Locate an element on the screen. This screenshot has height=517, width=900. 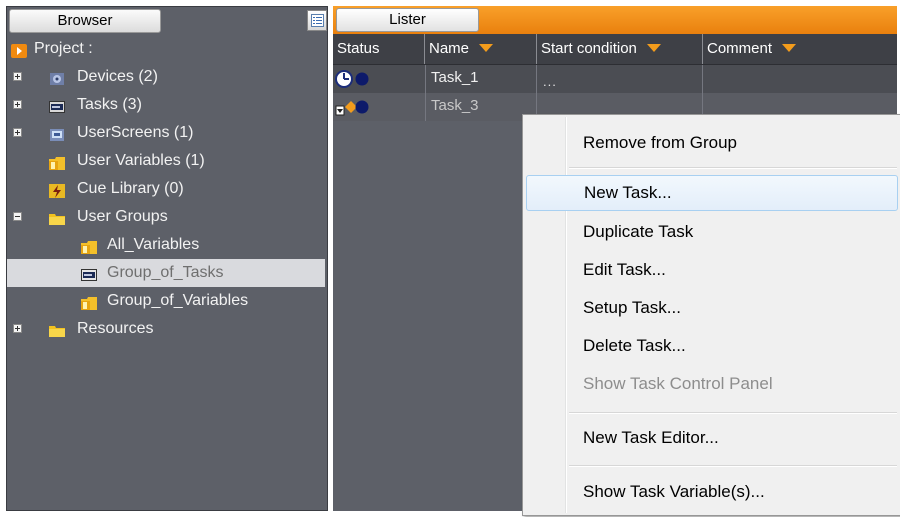
tree-item-label: Group_of_Variables is located at coordinates (178, 300).